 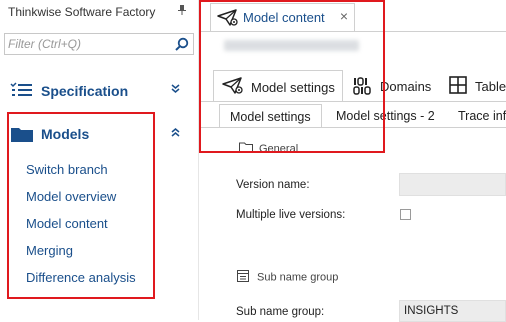 What do you see at coordinates (182, 11) in the screenshot?
I see `pin-icon` at bounding box center [182, 11].